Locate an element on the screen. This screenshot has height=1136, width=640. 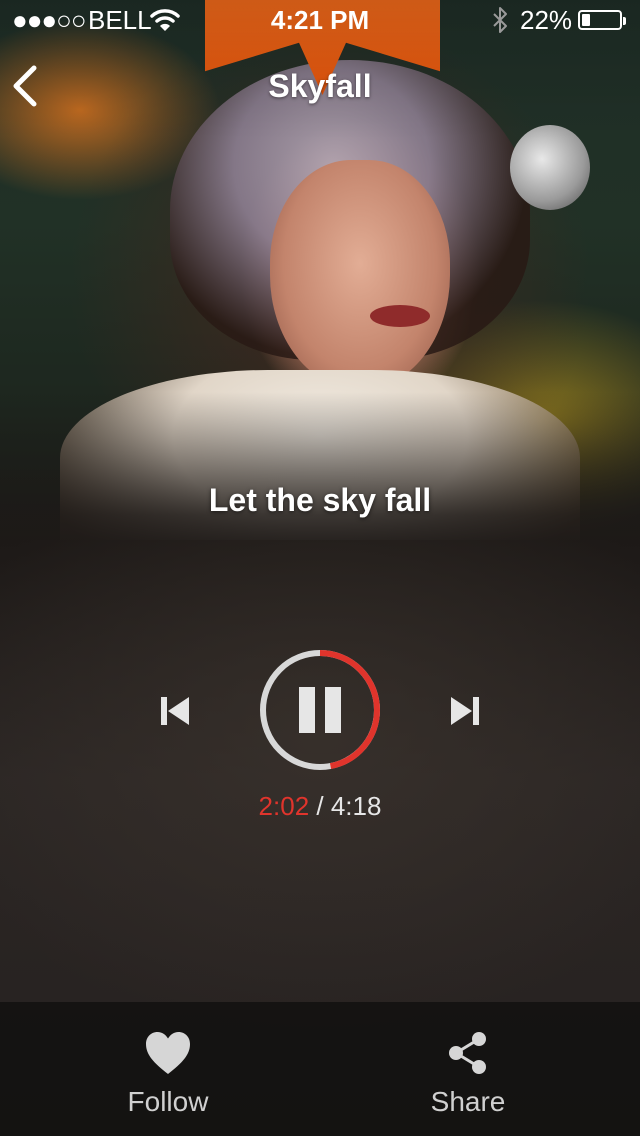
next-track-button is located at coordinates (465, 711).